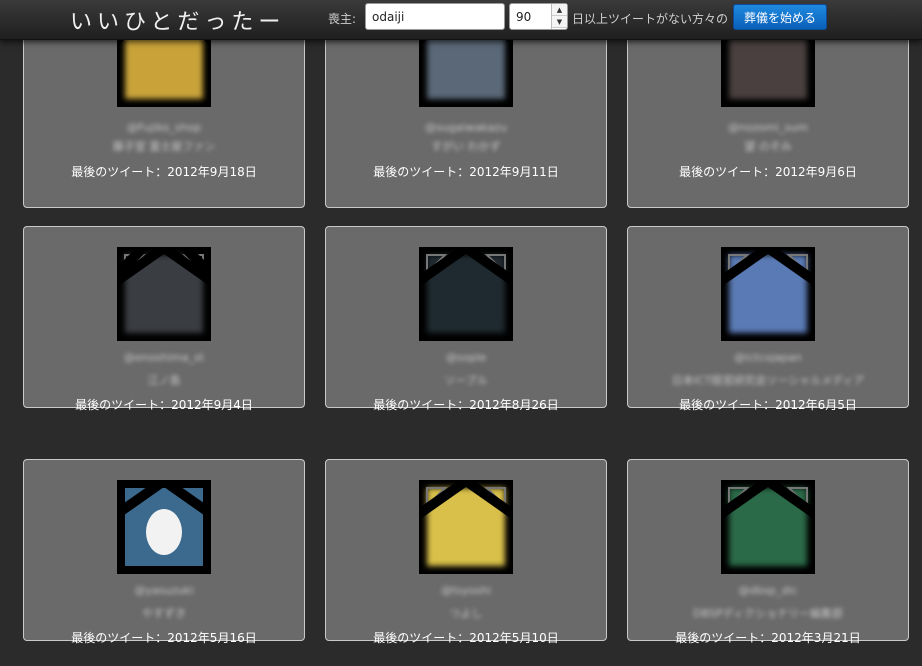 The image size is (922, 666). Describe the element at coordinates (559, 22) in the screenshot. I see `stepper-down-icon: ▼` at that location.